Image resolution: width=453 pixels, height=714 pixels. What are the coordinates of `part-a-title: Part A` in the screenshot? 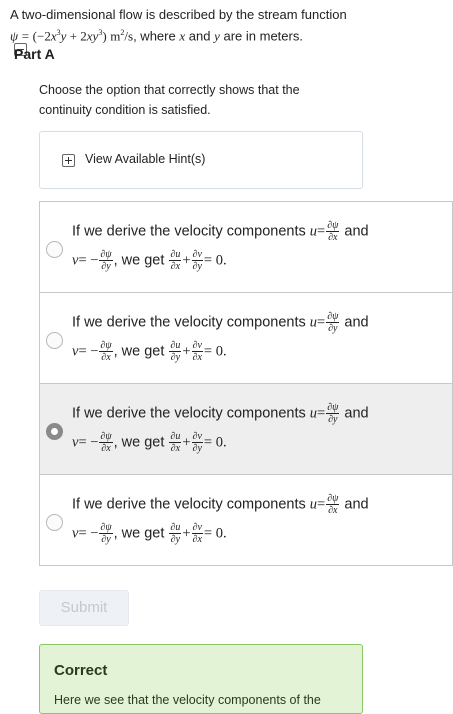 It's located at (34, 54).